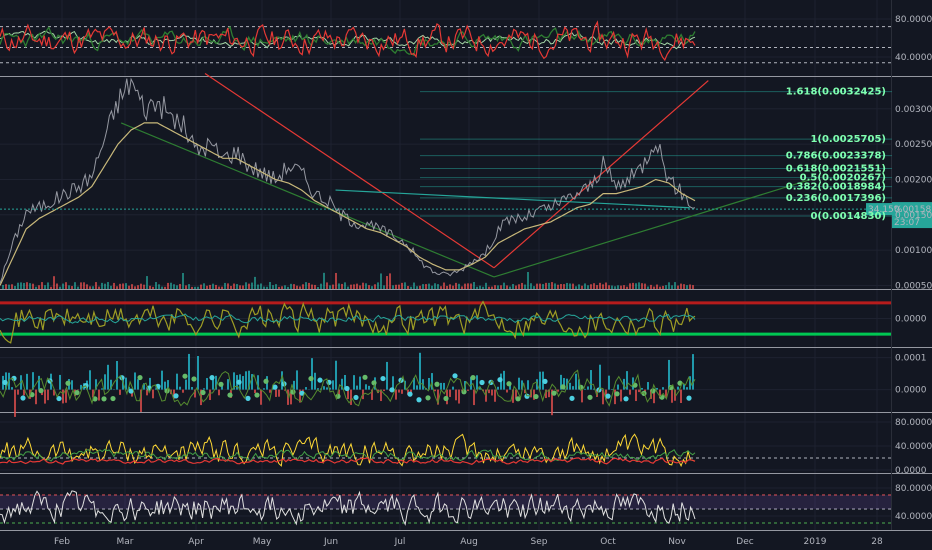 The width and height of the screenshot is (932, 550). What do you see at coordinates (913, 180) in the screenshot?
I see `y-tick-label: 0.0020000` at bounding box center [913, 180].